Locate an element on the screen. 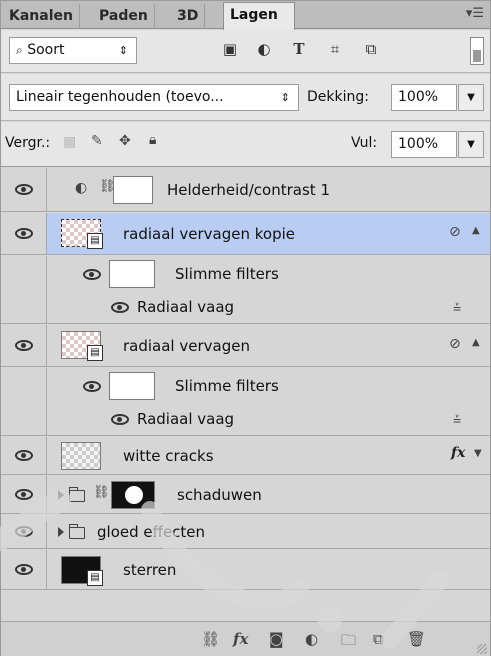 Image resolution: width=491 pixels, height=656 pixels. new-adjustment-layer-icon: ◐ is located at coordinates (311, 639).